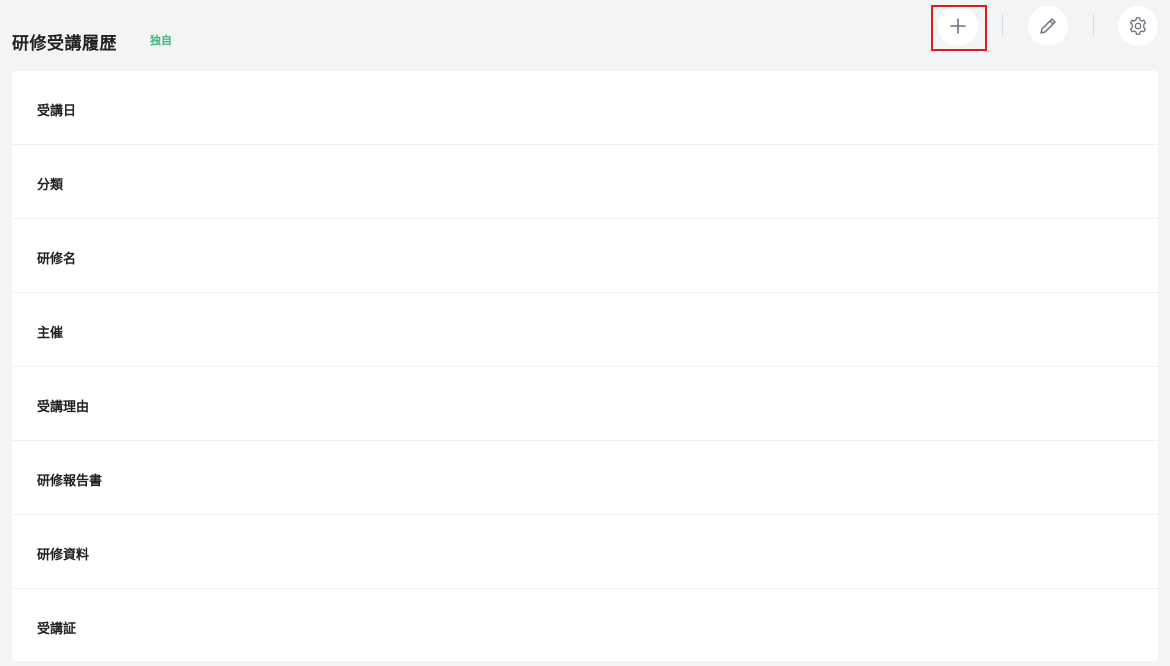 Image resolution: width=1170 pixels, height=666 pixels. I want to click on section-header: 研修受講履歴 独自, so click(585, 35).